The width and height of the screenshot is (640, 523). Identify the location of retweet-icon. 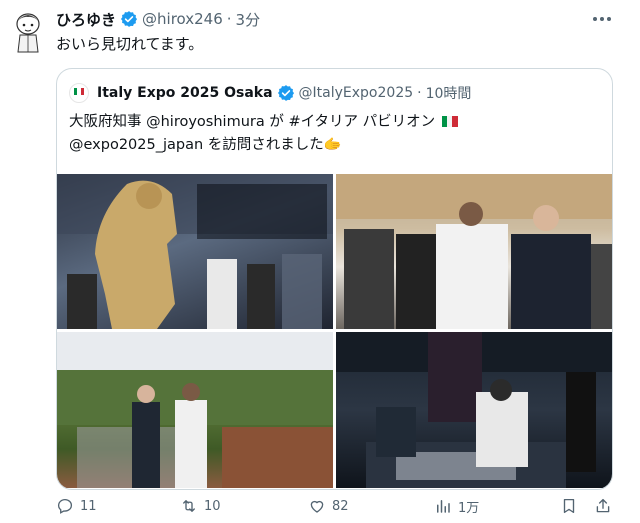
(189, 506).